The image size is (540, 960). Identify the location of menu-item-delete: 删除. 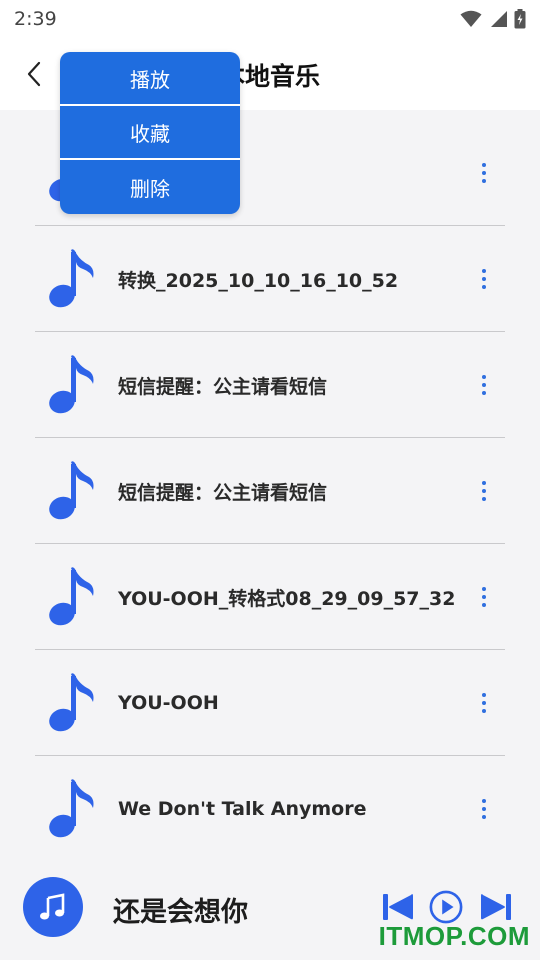
(150, 187).